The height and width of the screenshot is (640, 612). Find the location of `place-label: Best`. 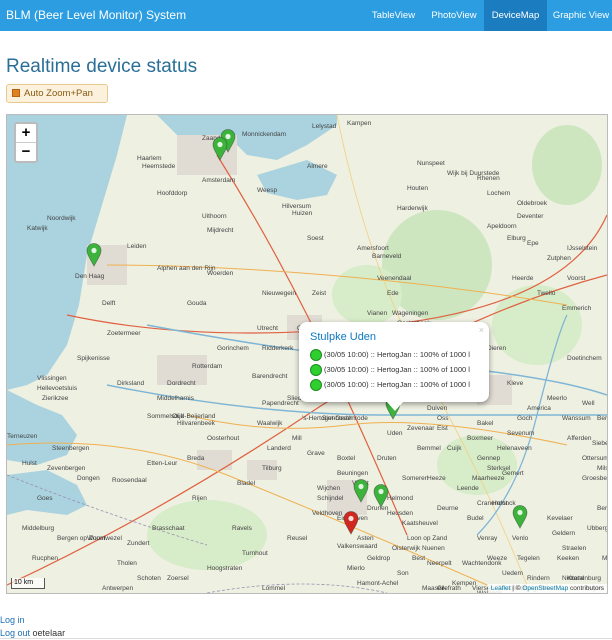

place-label: Best is located at coordinates (419, 558).